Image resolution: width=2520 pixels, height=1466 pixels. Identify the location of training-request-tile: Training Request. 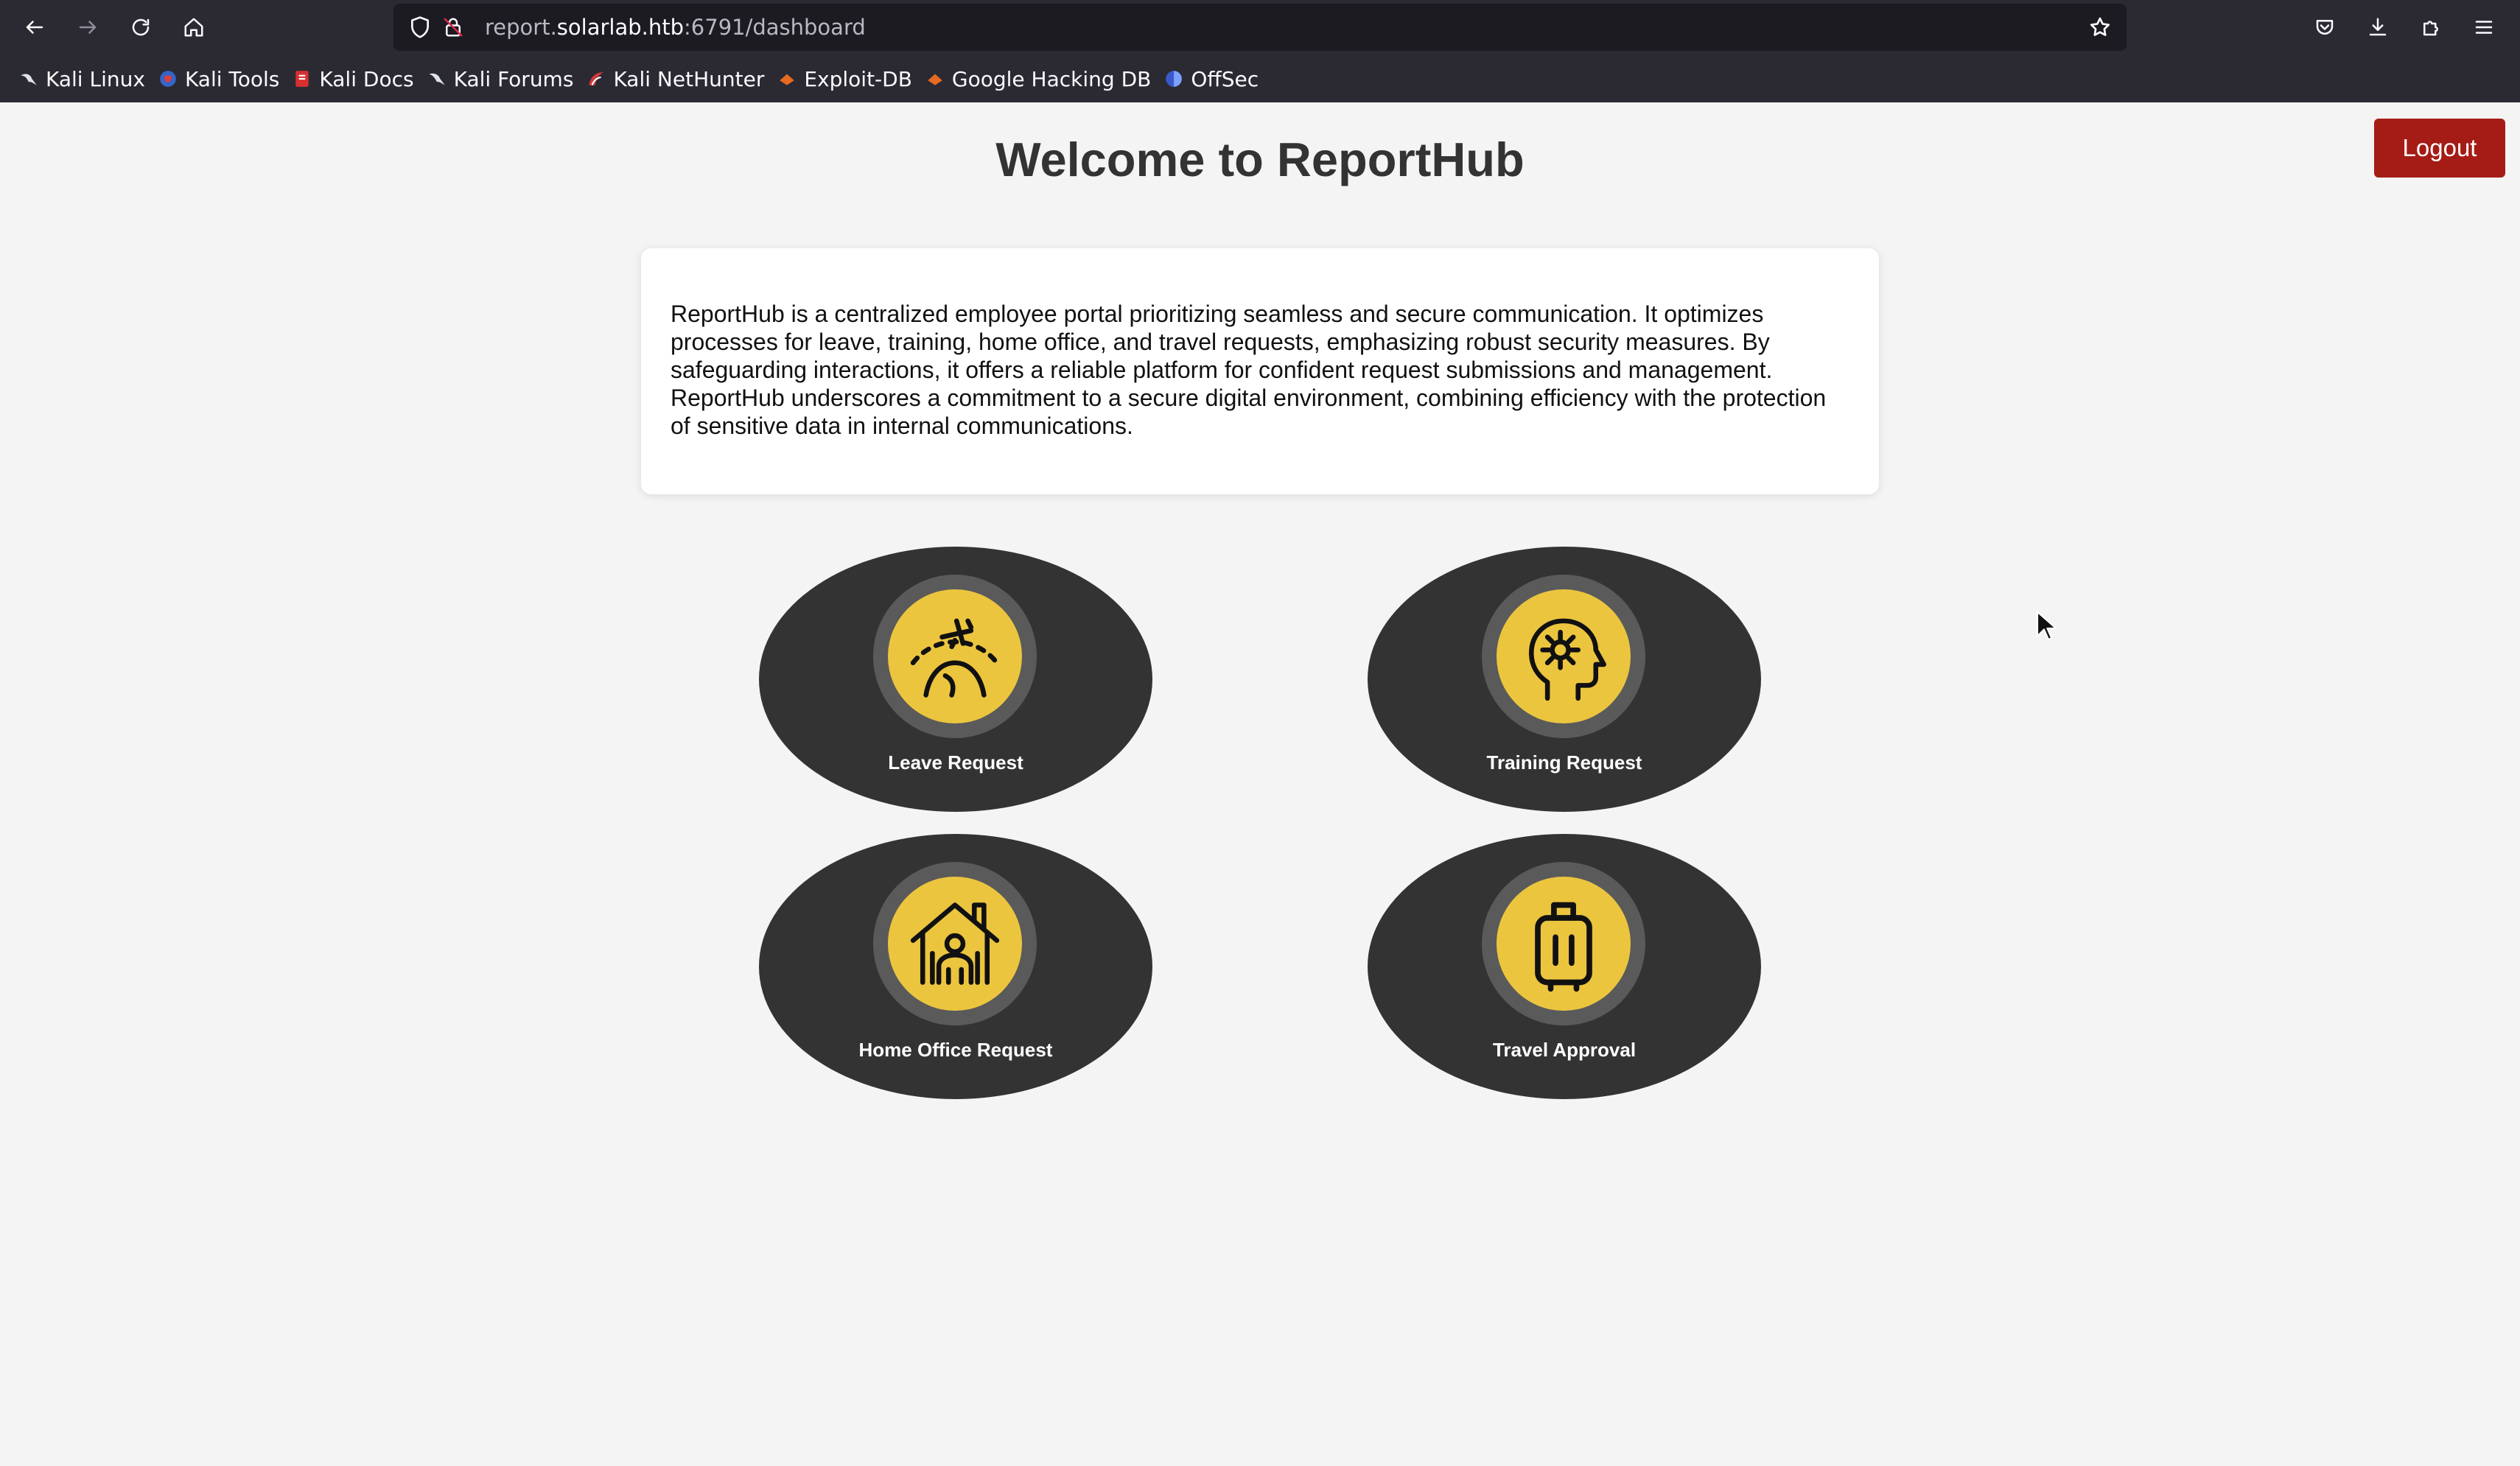
(1564, 680).